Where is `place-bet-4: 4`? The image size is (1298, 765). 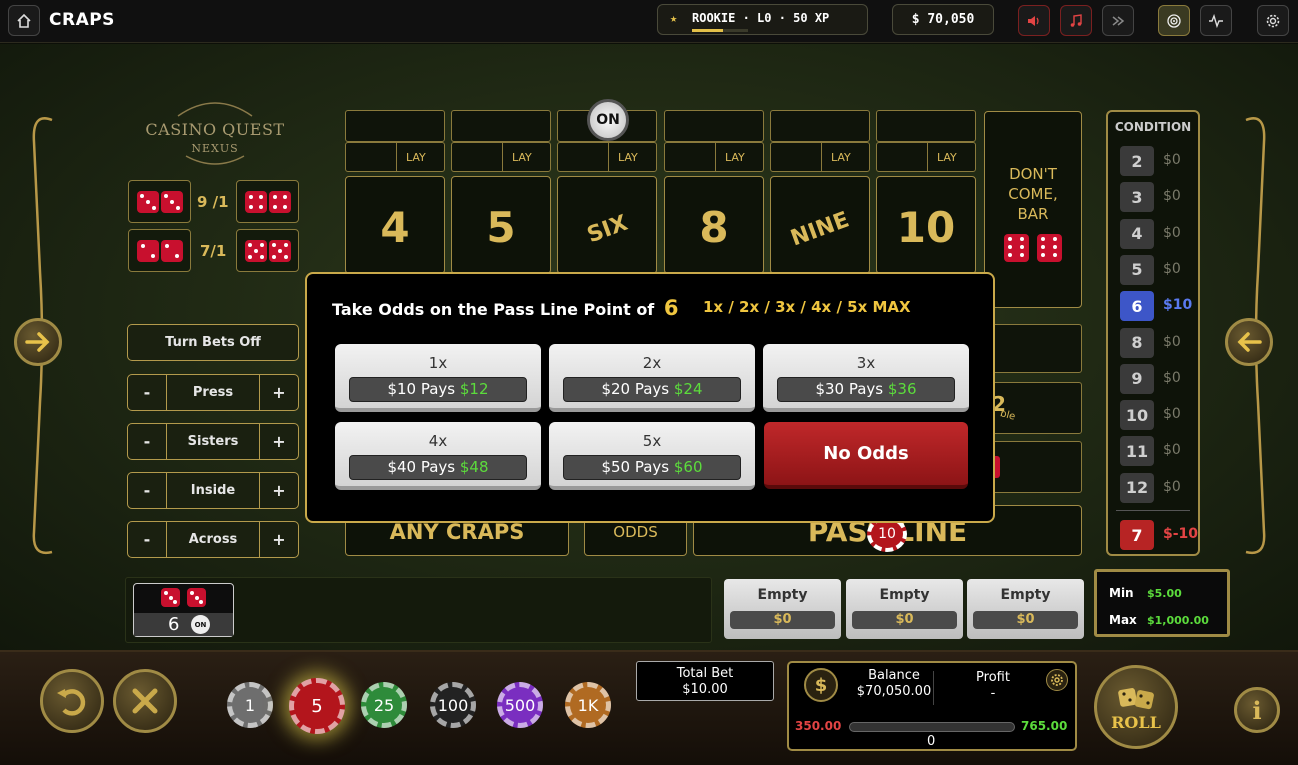
place-bet-4: 4 is located at coordinates (395, 225).